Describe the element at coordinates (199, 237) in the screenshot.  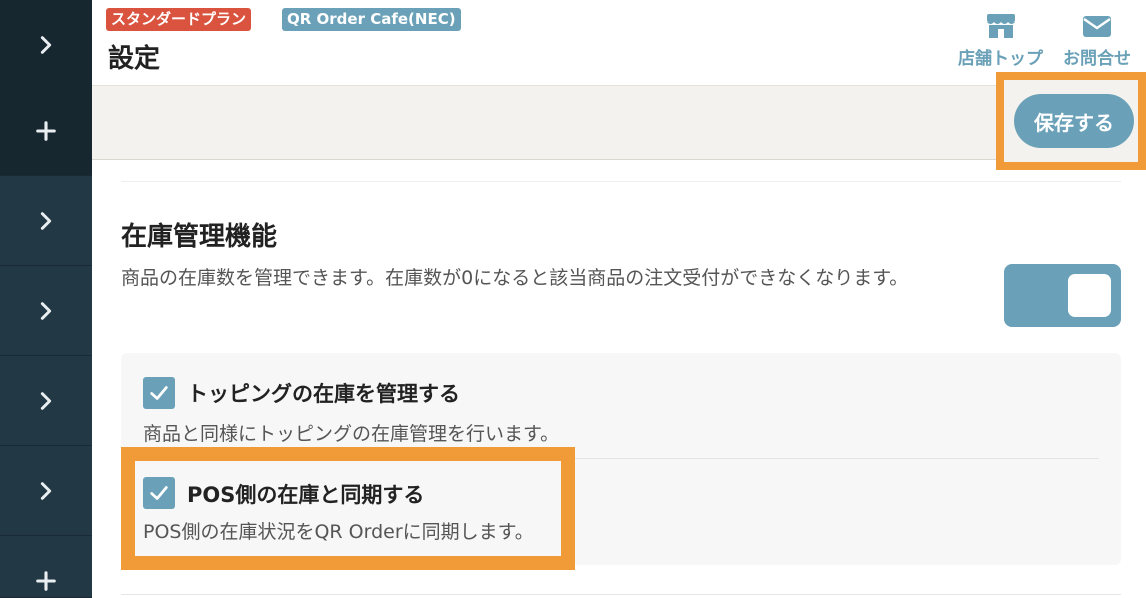
I see `inventory-section-title: 在庫管理機能` at that location.